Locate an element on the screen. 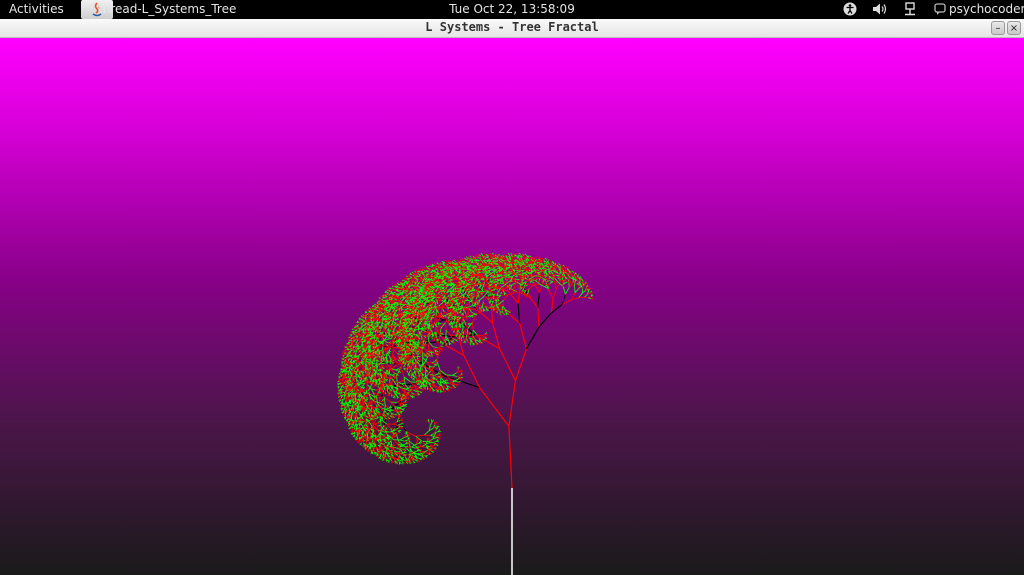  tree-fractal is located at coordinates (465, 413).